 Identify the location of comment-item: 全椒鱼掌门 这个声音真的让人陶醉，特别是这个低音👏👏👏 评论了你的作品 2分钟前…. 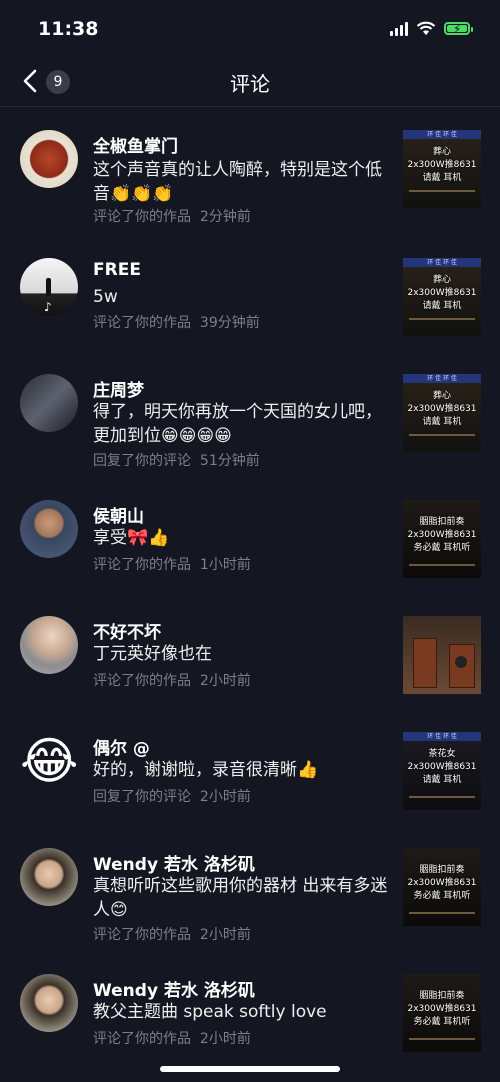
(250, 176).